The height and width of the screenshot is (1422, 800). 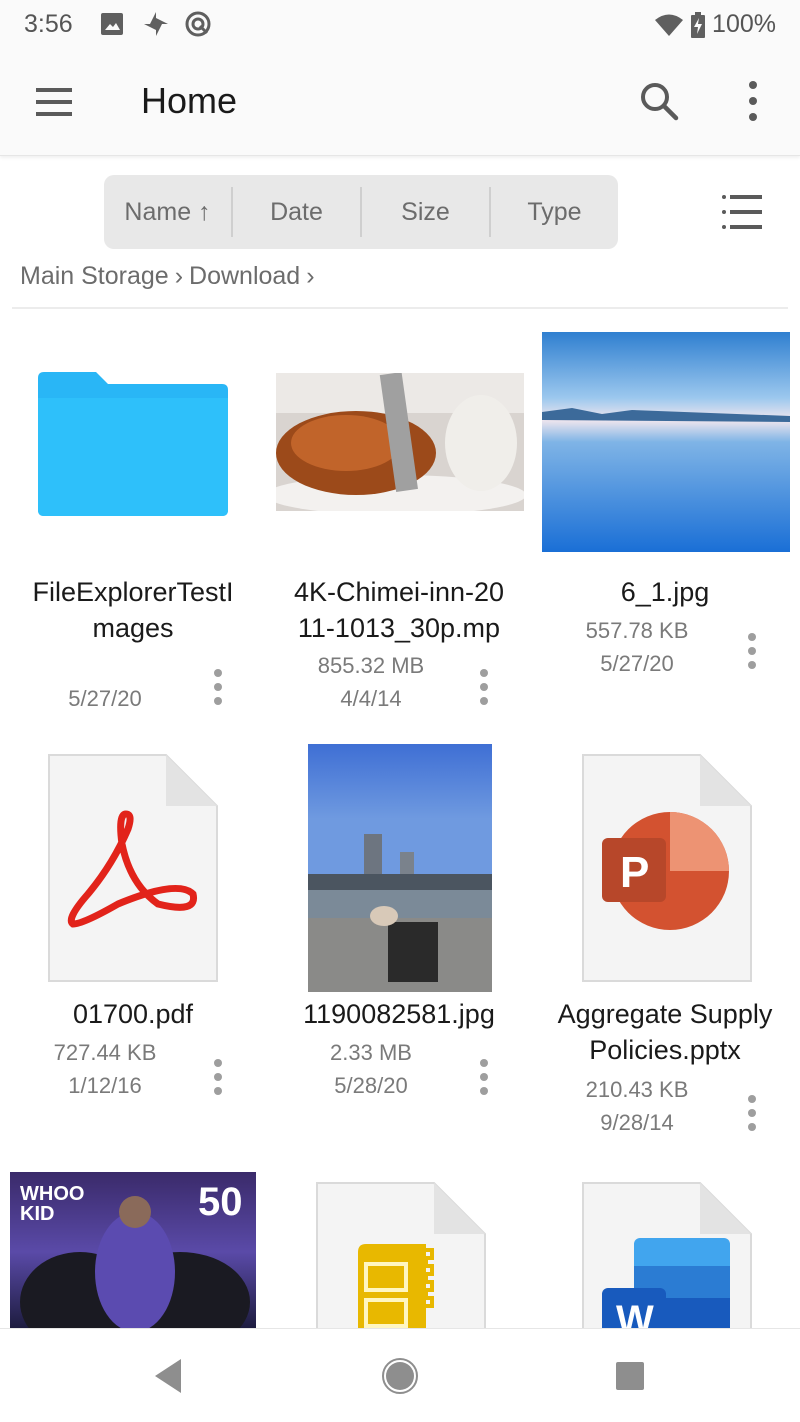 What do you see at coordinates (669, 25) in the screenshot?
I see `wifi-icon` at bounding box center [669, 25].